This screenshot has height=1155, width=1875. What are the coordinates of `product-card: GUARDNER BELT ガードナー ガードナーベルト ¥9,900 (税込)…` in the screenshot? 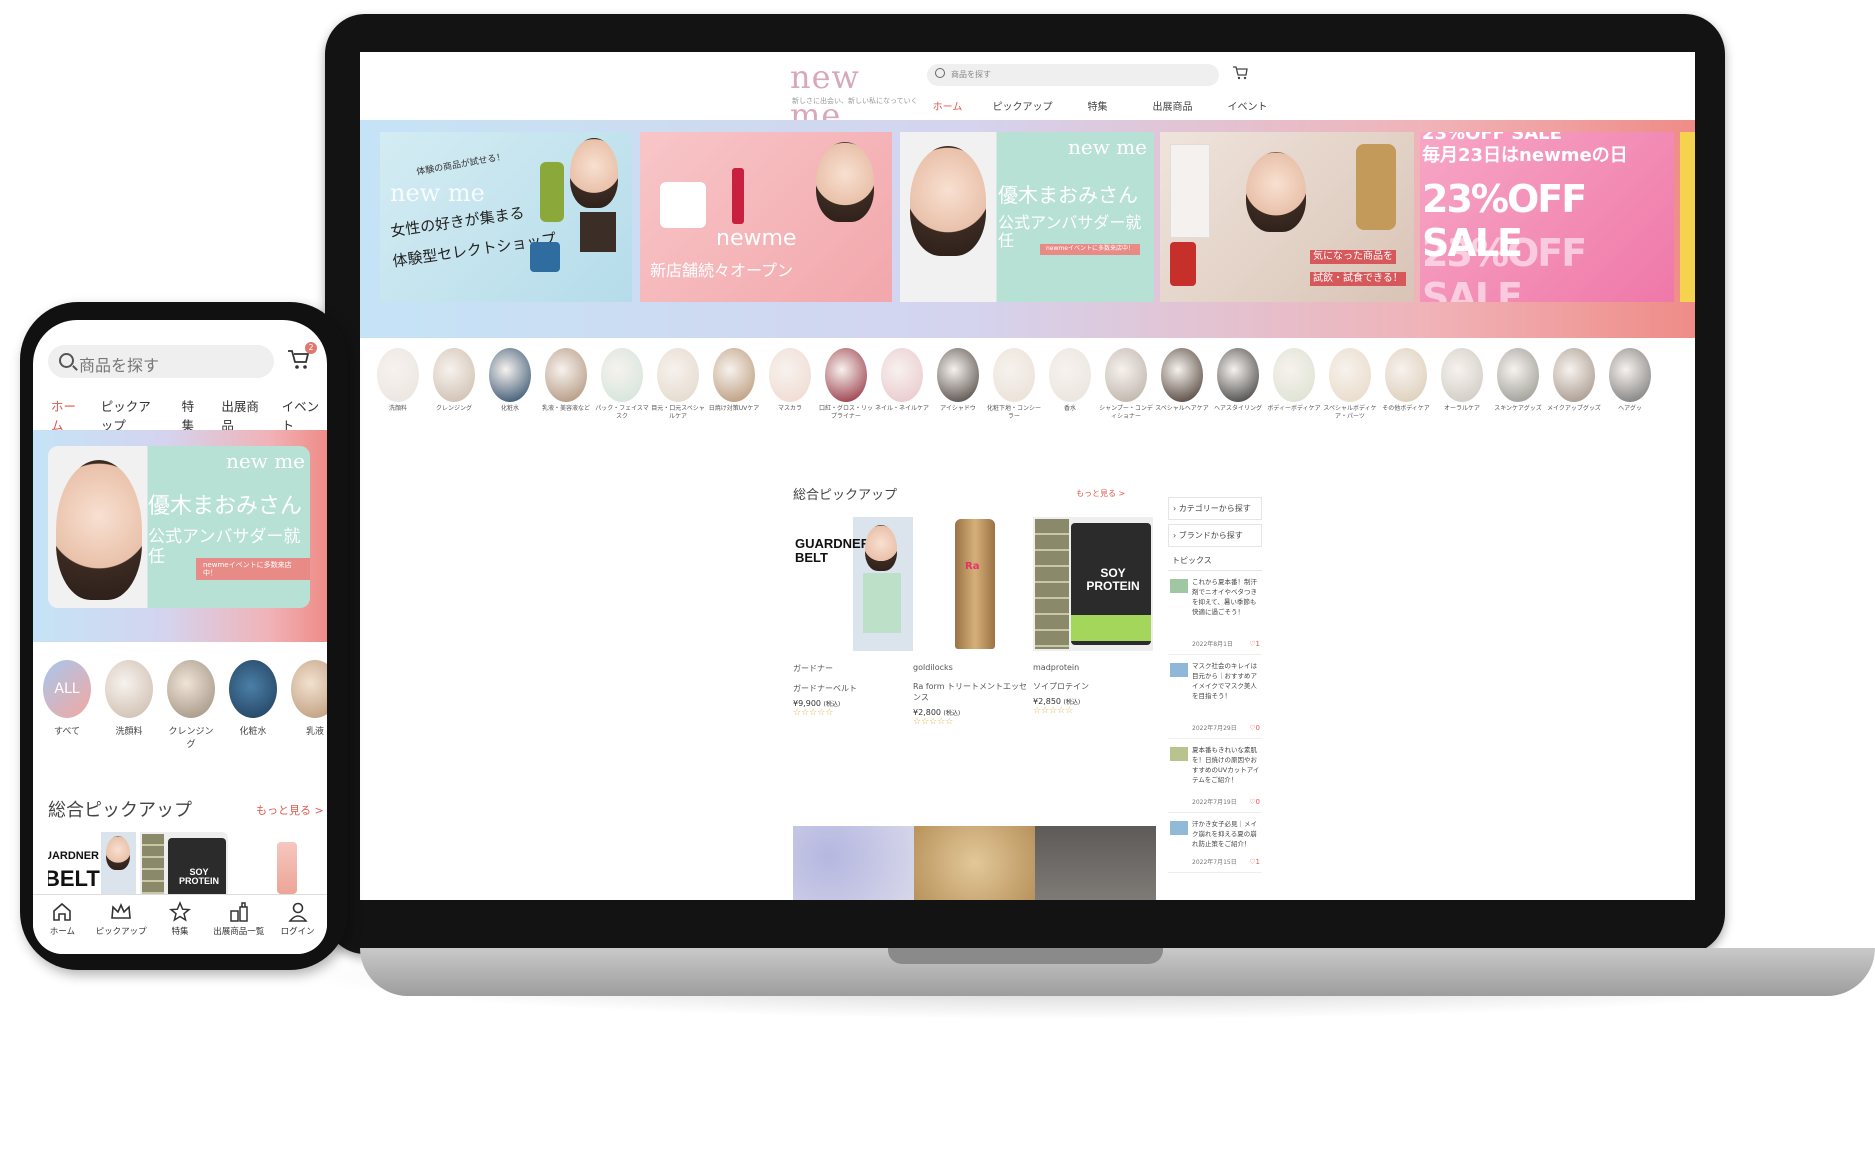 It's located at (853, 617).